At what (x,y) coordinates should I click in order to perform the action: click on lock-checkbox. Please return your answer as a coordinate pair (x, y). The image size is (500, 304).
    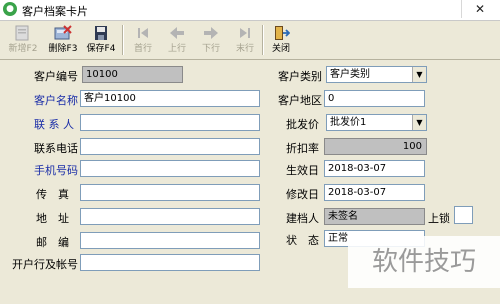
    Looking at the image, I should click on (463, 215).